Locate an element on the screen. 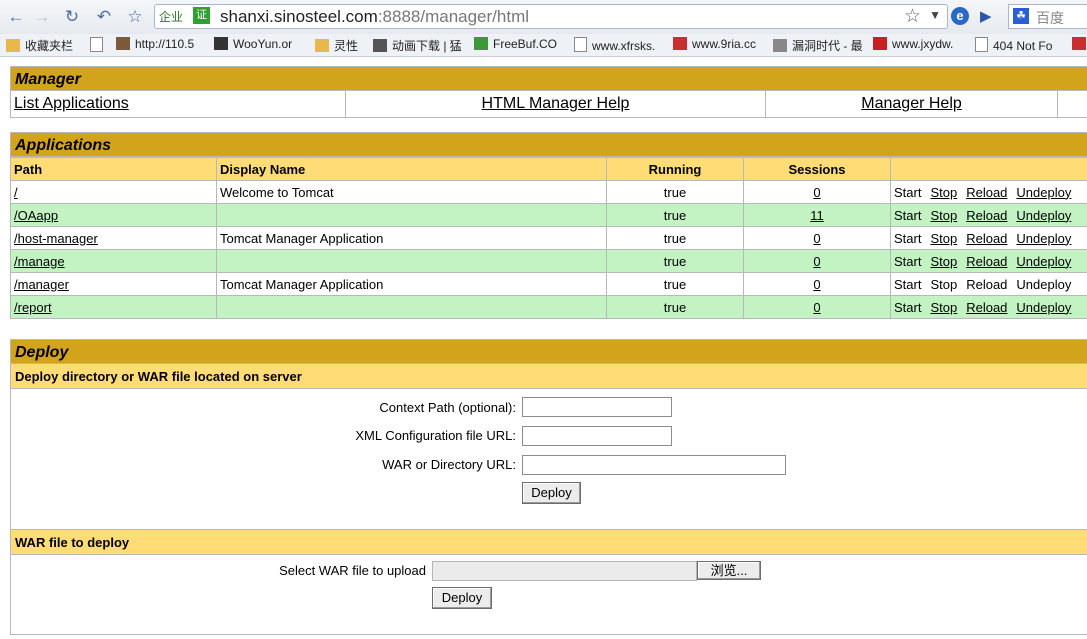 The height and width of the screenshot is (639, 1087). refresh-icon: ↻ is located at coordinates (72, 17).